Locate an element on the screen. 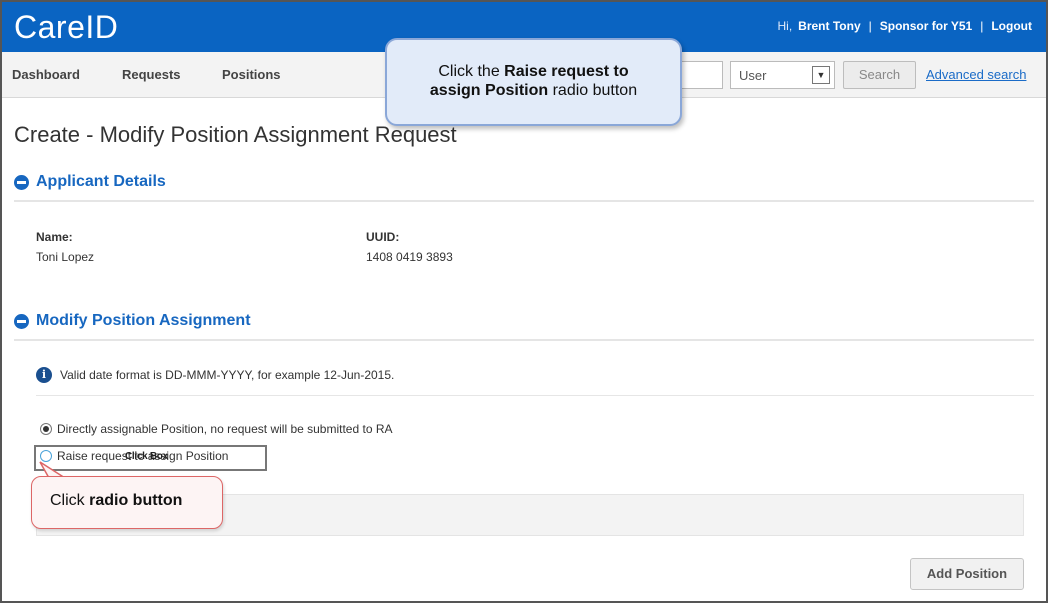 Image resolution: width=1048 pixels, height=603 pixels. modify-position-title: Modify Position Assignment is located at coordinates (143, 320).